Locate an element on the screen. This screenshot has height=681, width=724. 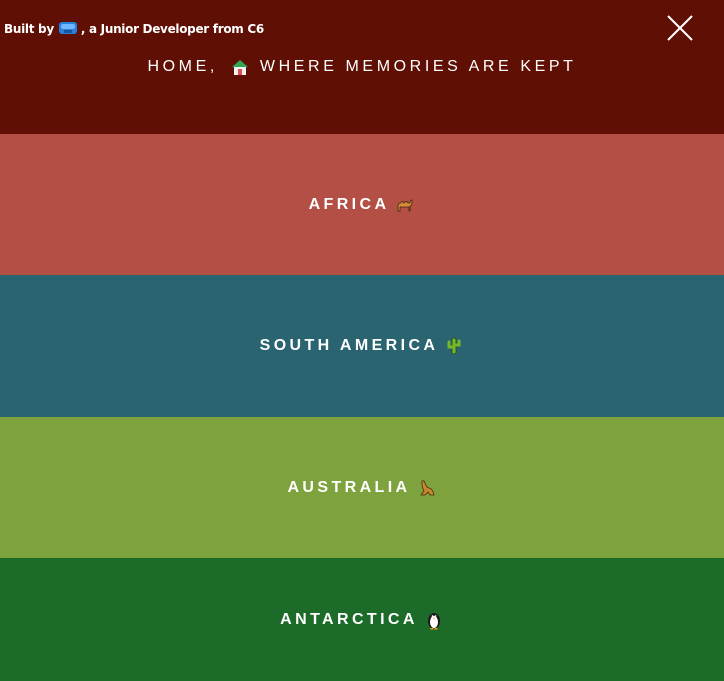
title-suffix: WHERE MEMORIES ARE KEPT is located at coordinates (418, 66).